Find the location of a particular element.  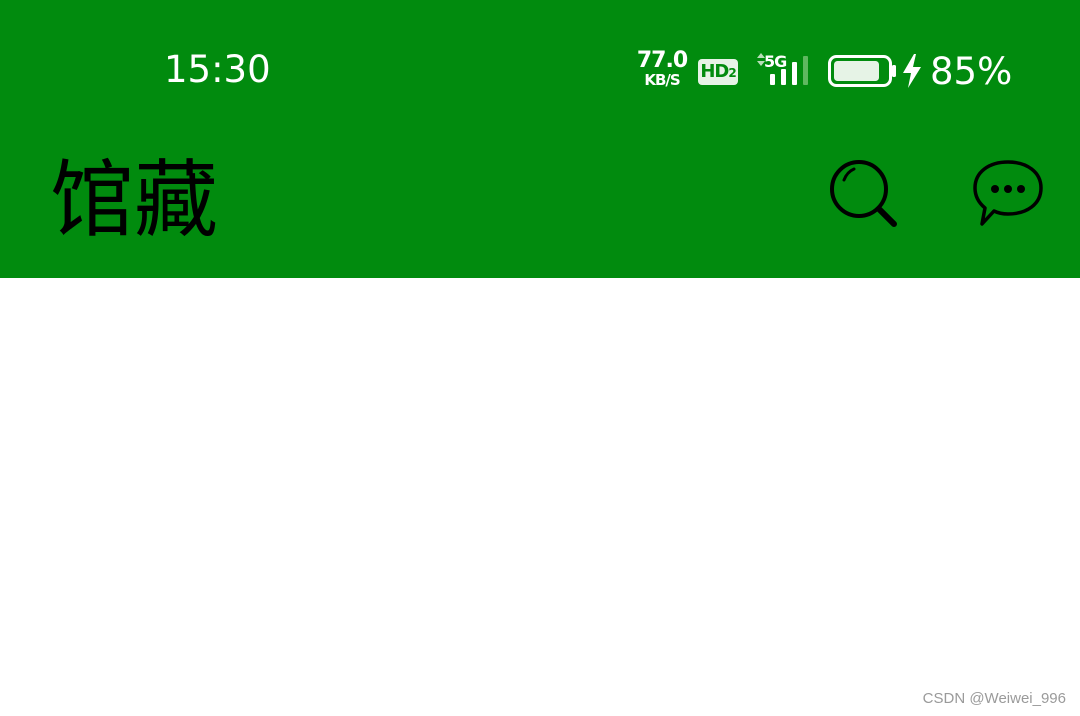

network-speed-unit: KB/S is located at coordinates (662, 80).